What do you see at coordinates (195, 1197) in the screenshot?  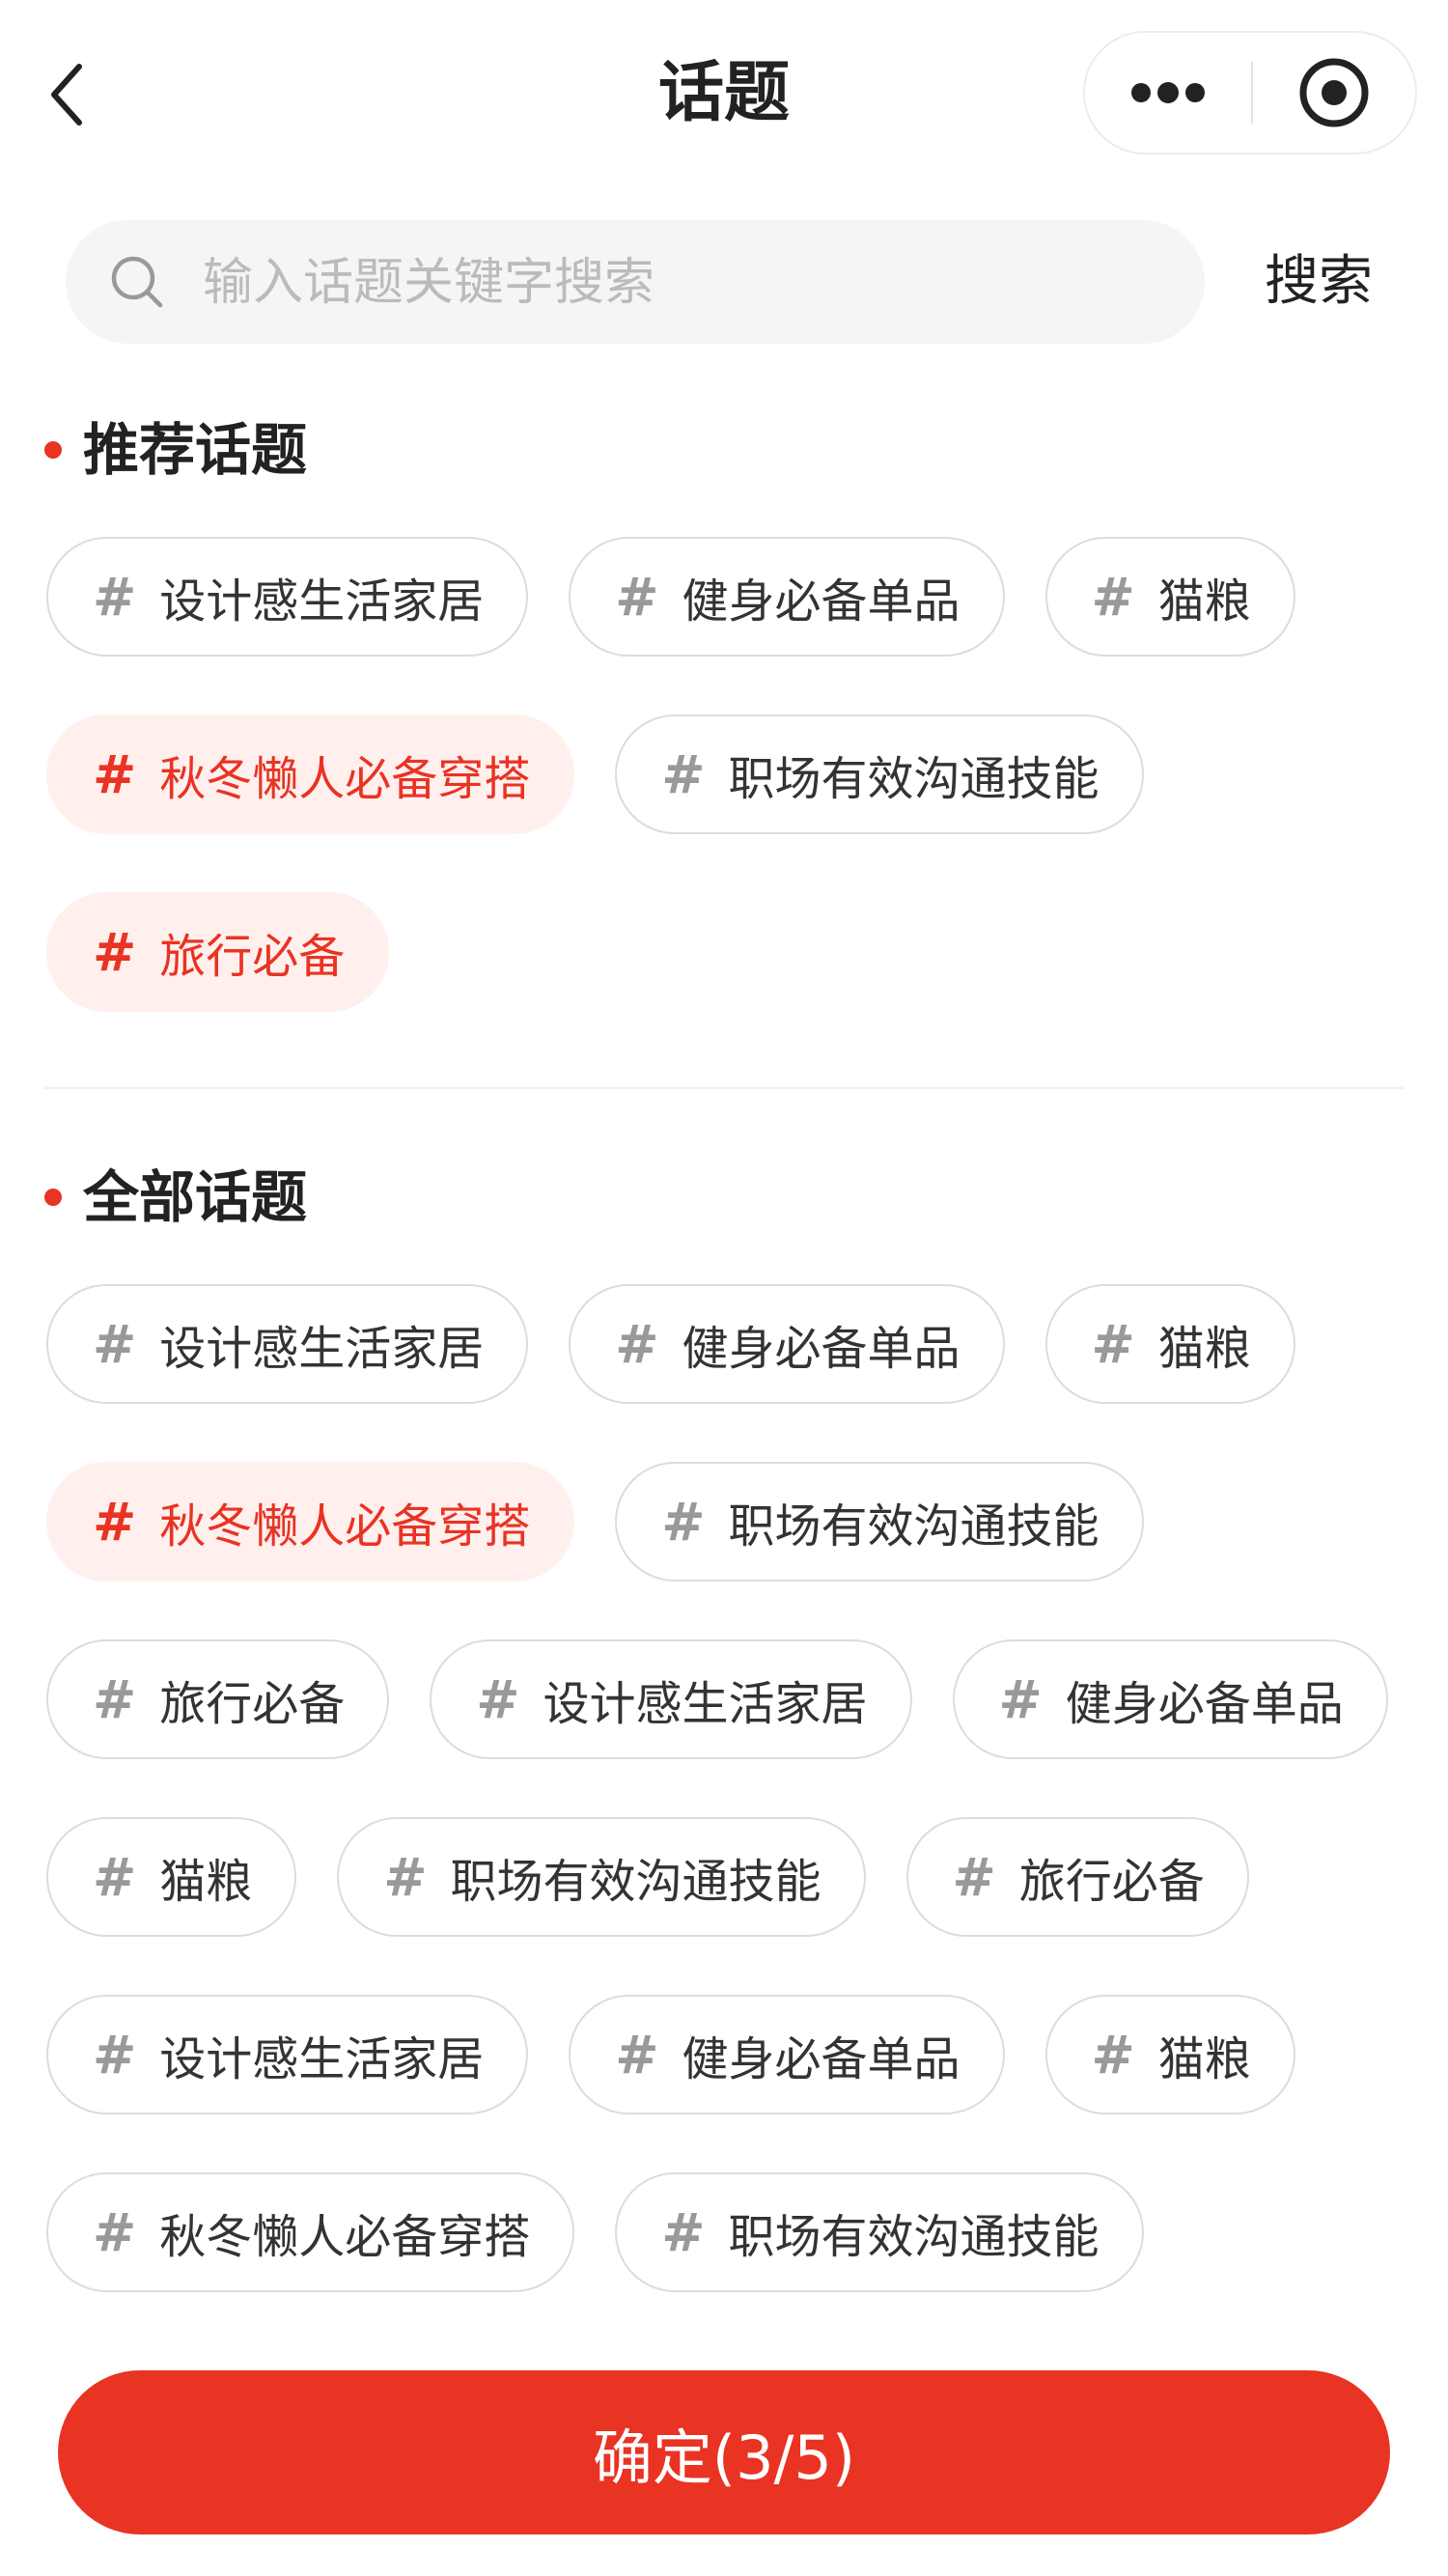 I see `all-section-title: 全部话题` at bounding box center [195, 1197].